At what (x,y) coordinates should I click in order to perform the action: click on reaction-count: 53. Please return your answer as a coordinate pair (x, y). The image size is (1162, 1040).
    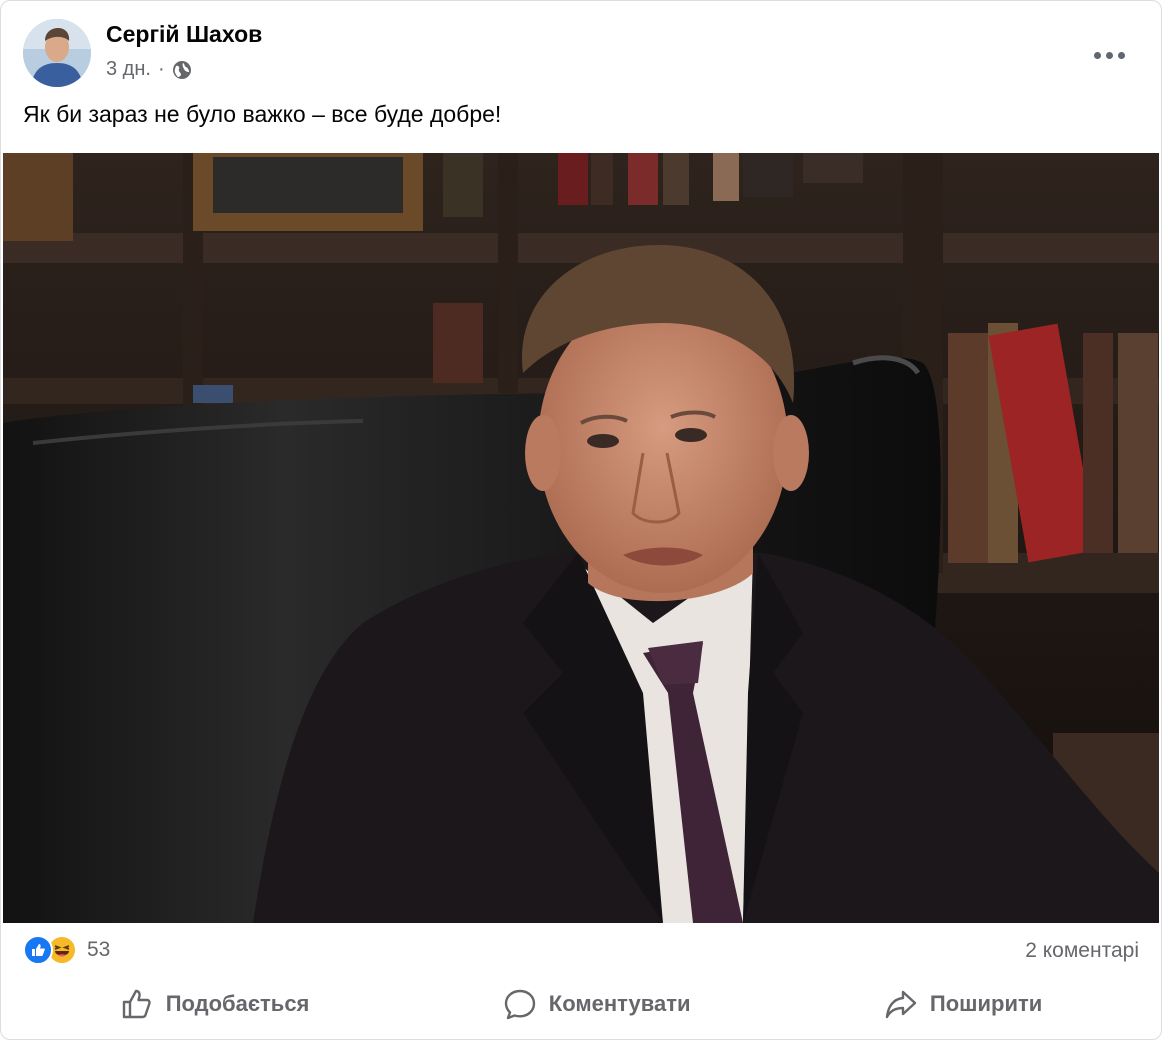
    Looking at the image, I should click on (99, 949).